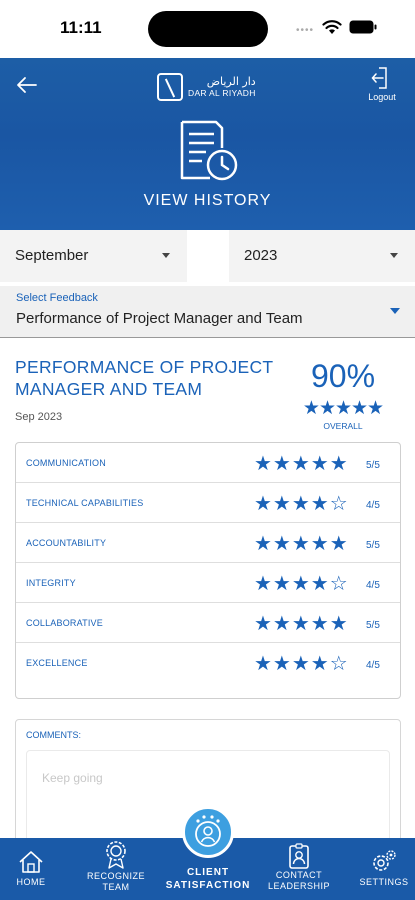 The image size is (415, 900). Describe the element at coordinates (85, 503) in the screenshot. I see `rating-label: TECHNICAL CAPABILITIES` at that location.